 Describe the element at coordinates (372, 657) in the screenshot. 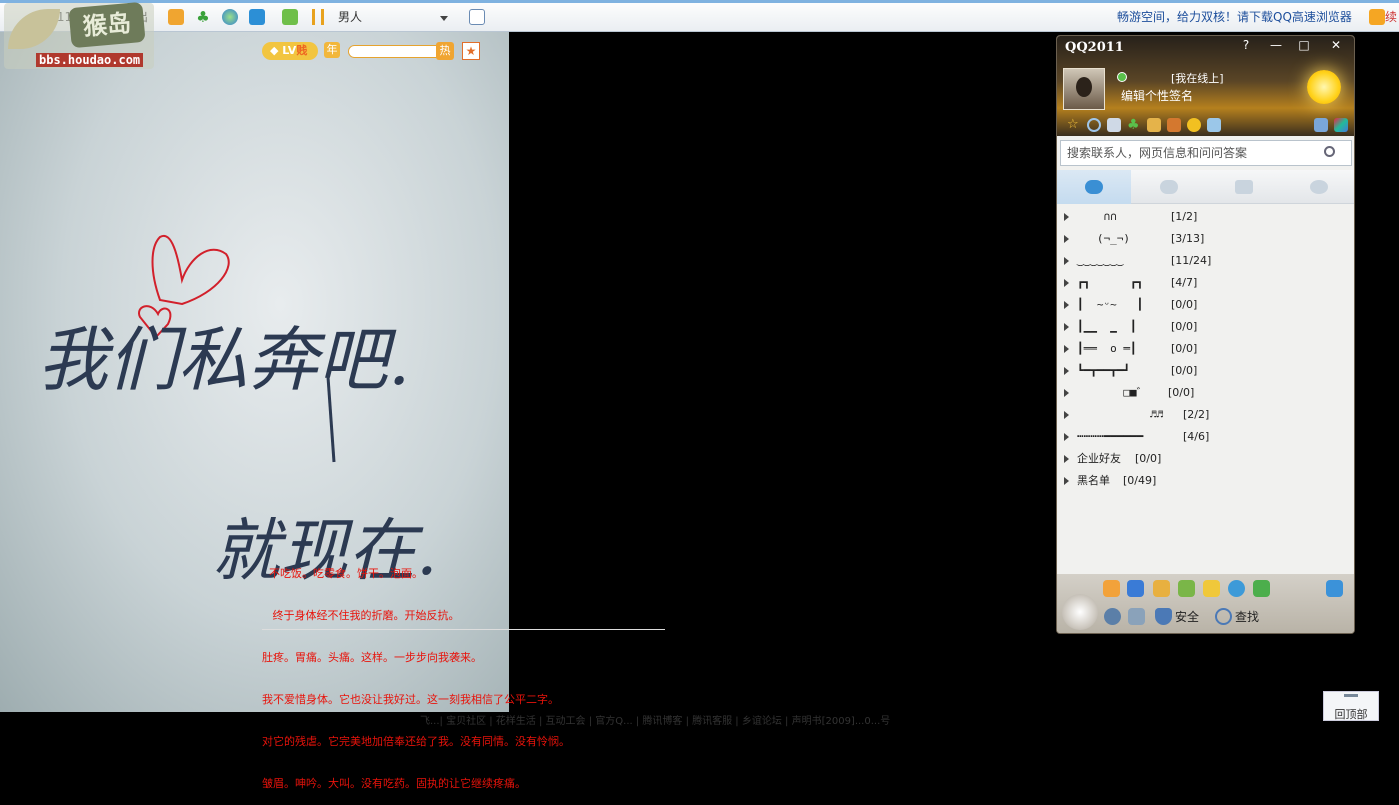

I see `caption-line: 肚疼。胃痛。头痛。这样。一步步向我袭来。` at that location.